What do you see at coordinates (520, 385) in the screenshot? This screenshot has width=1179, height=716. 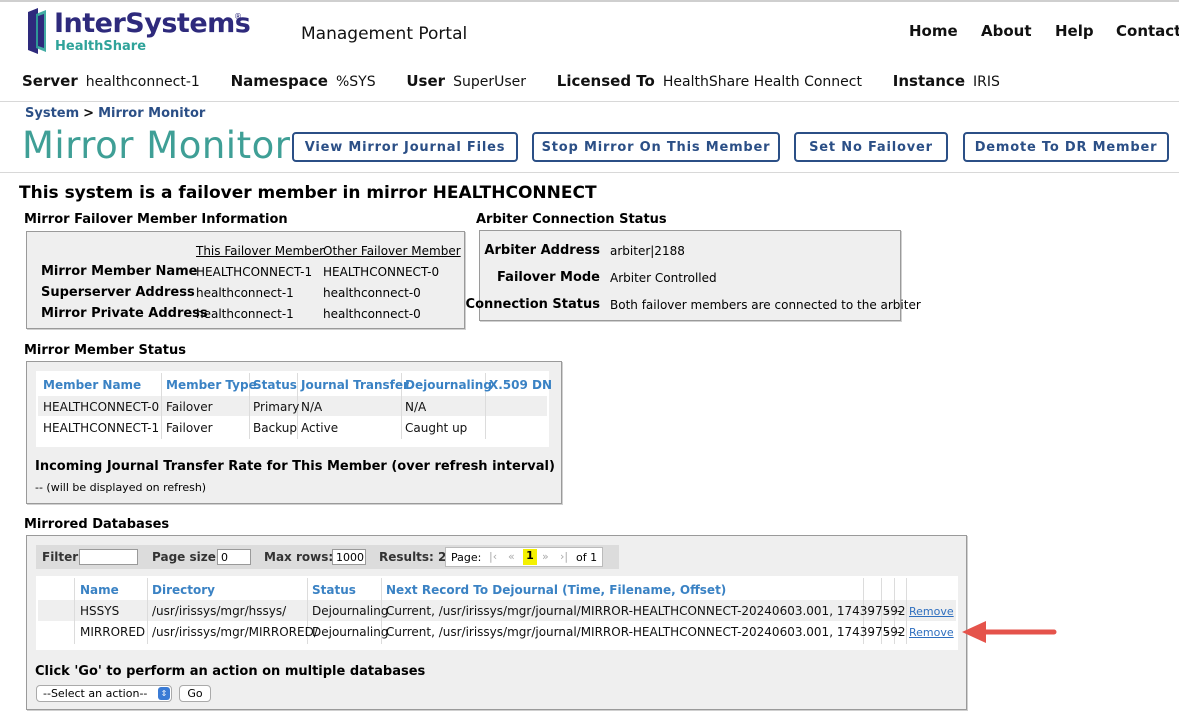 I see `col-x509-dn: X.509 DN` at bounding box center [520, 385].